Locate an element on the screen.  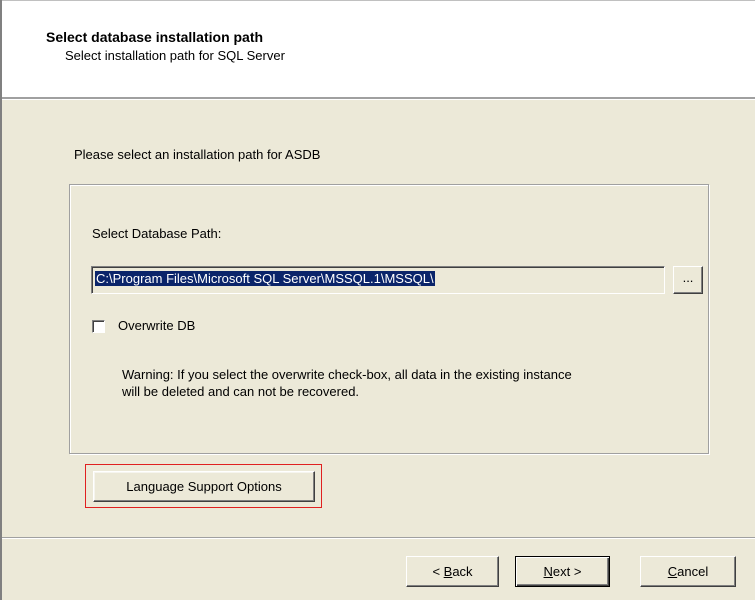
page-title: Select database installation path is located at coordinates (155, 37).